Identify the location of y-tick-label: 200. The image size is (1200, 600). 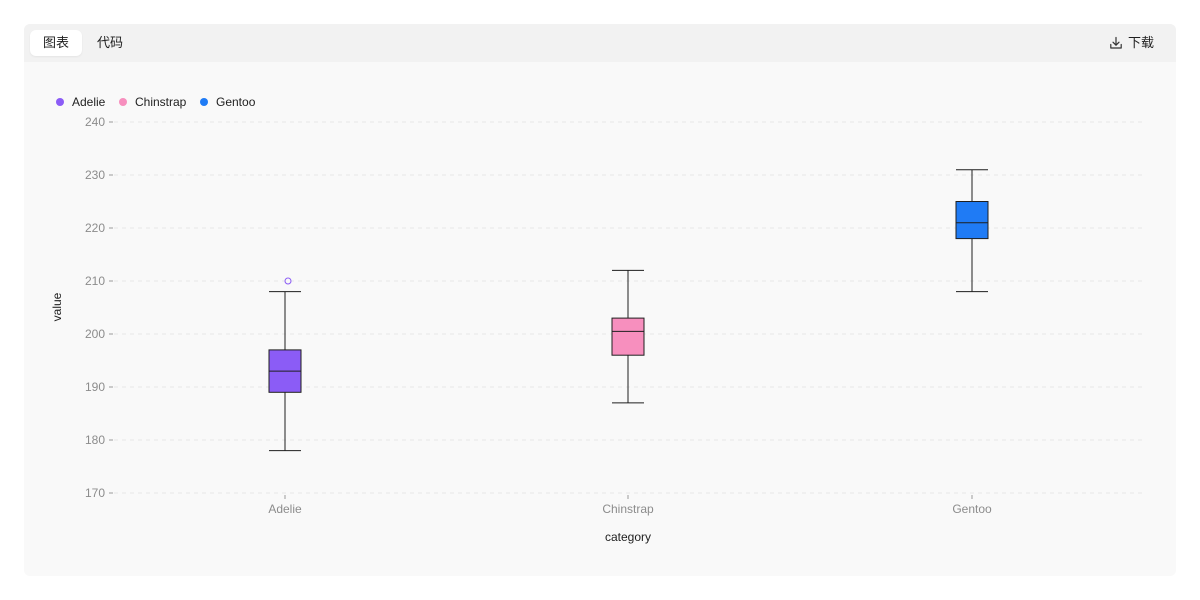
(95, 334).